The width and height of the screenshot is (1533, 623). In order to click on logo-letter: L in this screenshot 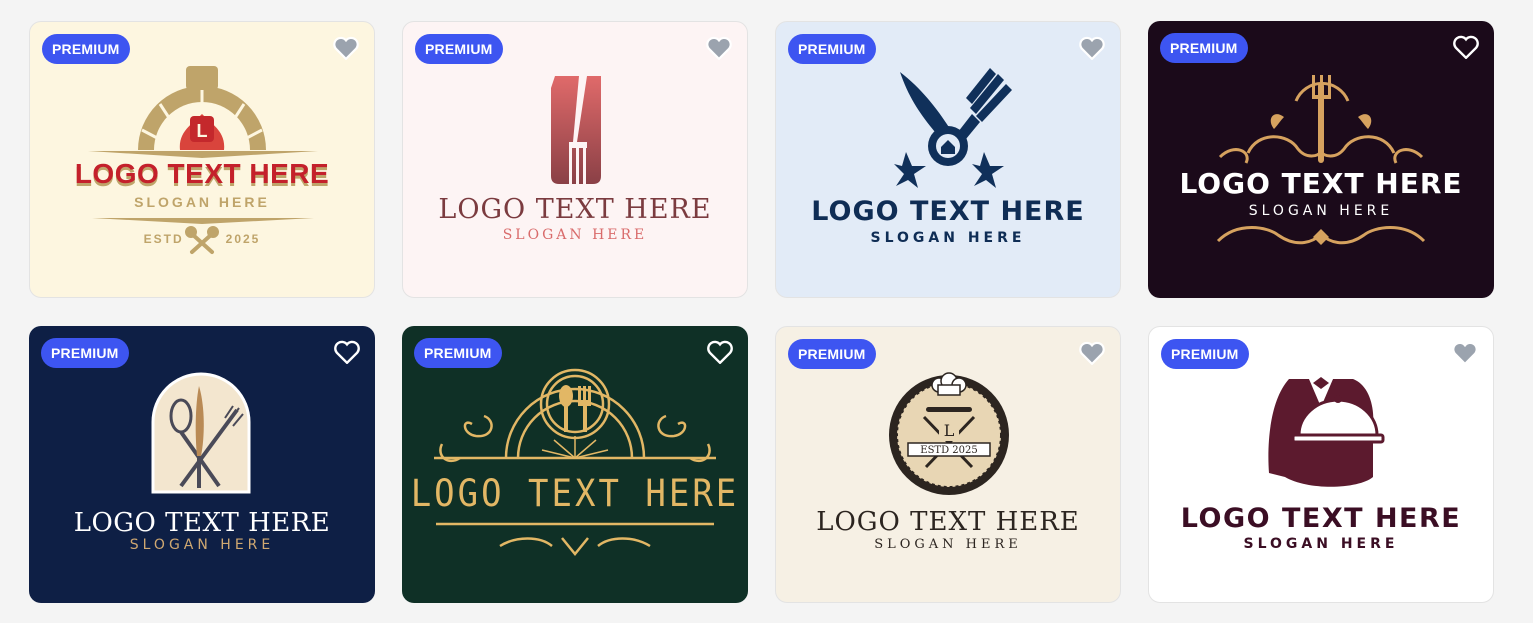, I will do `click(202, 131)`.